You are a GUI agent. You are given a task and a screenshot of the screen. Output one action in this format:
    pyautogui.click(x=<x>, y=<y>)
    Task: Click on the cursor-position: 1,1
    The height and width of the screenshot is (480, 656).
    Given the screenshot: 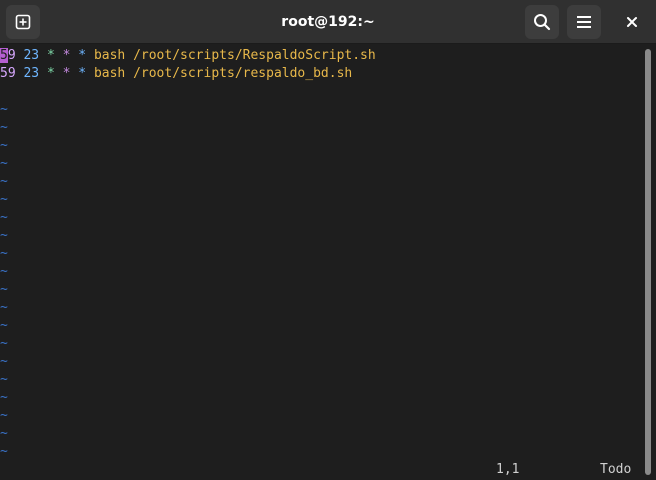 What is the action you would take?
    pyautogui.click(x=508, y=469)
    